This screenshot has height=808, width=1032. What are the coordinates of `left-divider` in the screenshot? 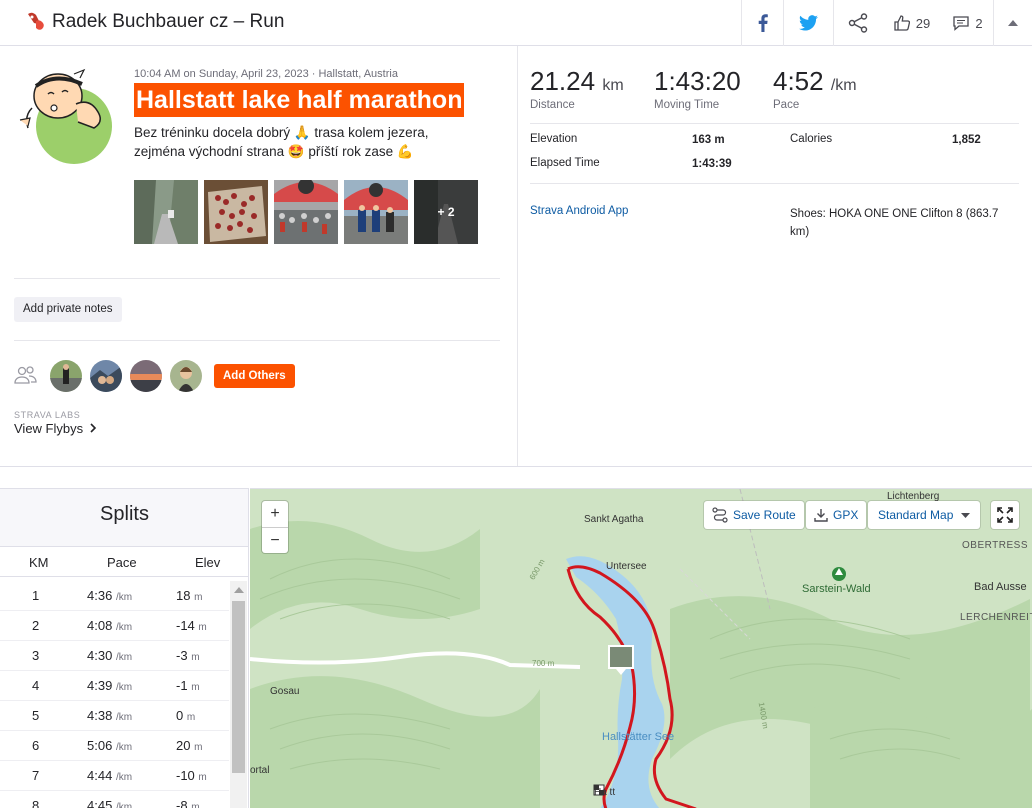 It's located at (257, 340).